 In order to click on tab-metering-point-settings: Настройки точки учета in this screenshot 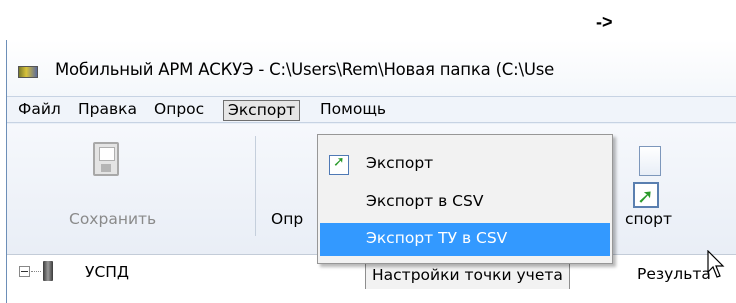, I will do `click(467, 275)`.